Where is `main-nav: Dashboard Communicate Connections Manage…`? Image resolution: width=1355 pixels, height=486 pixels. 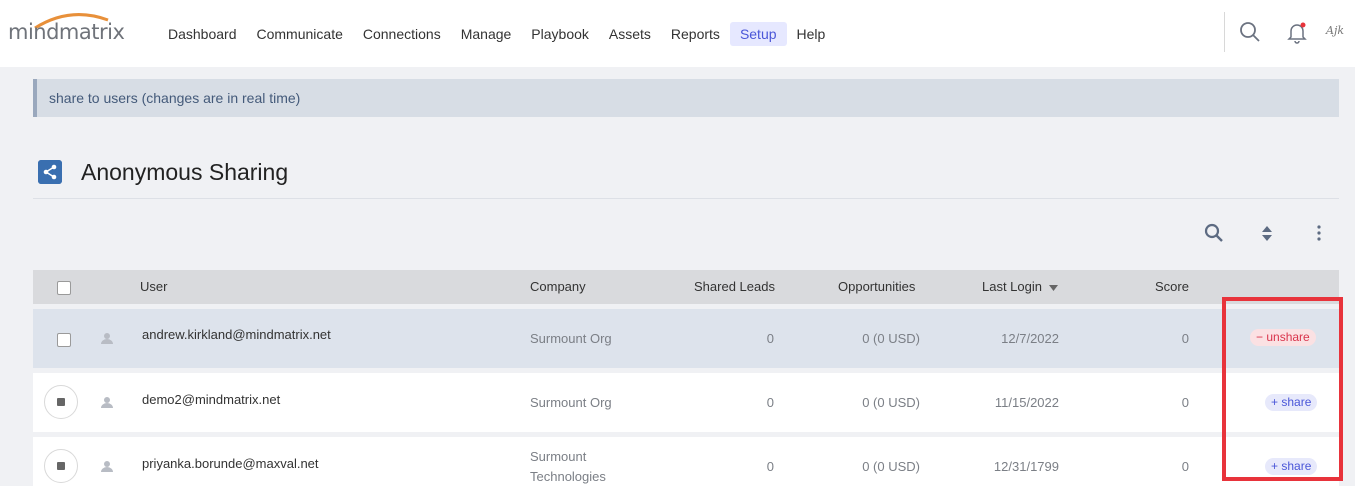 main-nav: Dashboard Communicate Connections Manage… is located at coordinates (496, 34).